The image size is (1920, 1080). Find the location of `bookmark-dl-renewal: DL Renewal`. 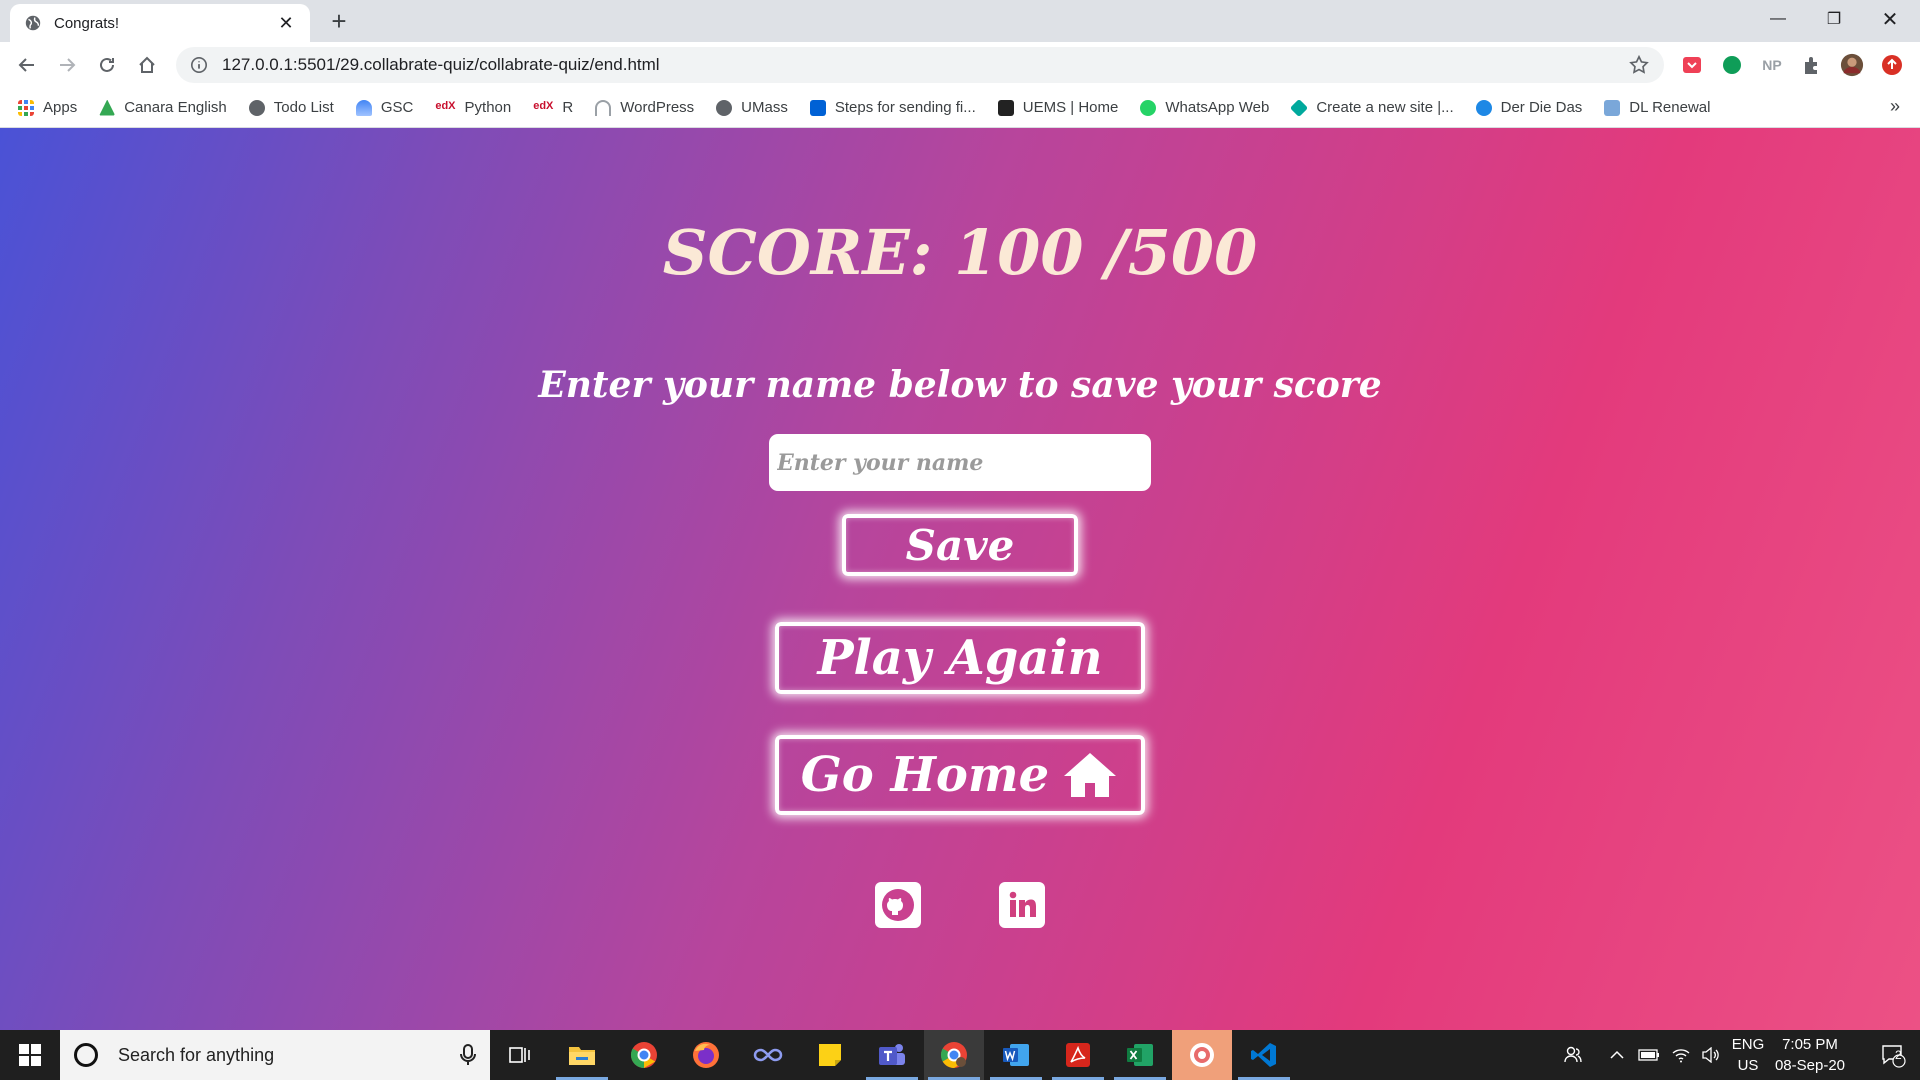

bookmark-dl-renewal: DL Renewal is located at coordinates (1657, 107).